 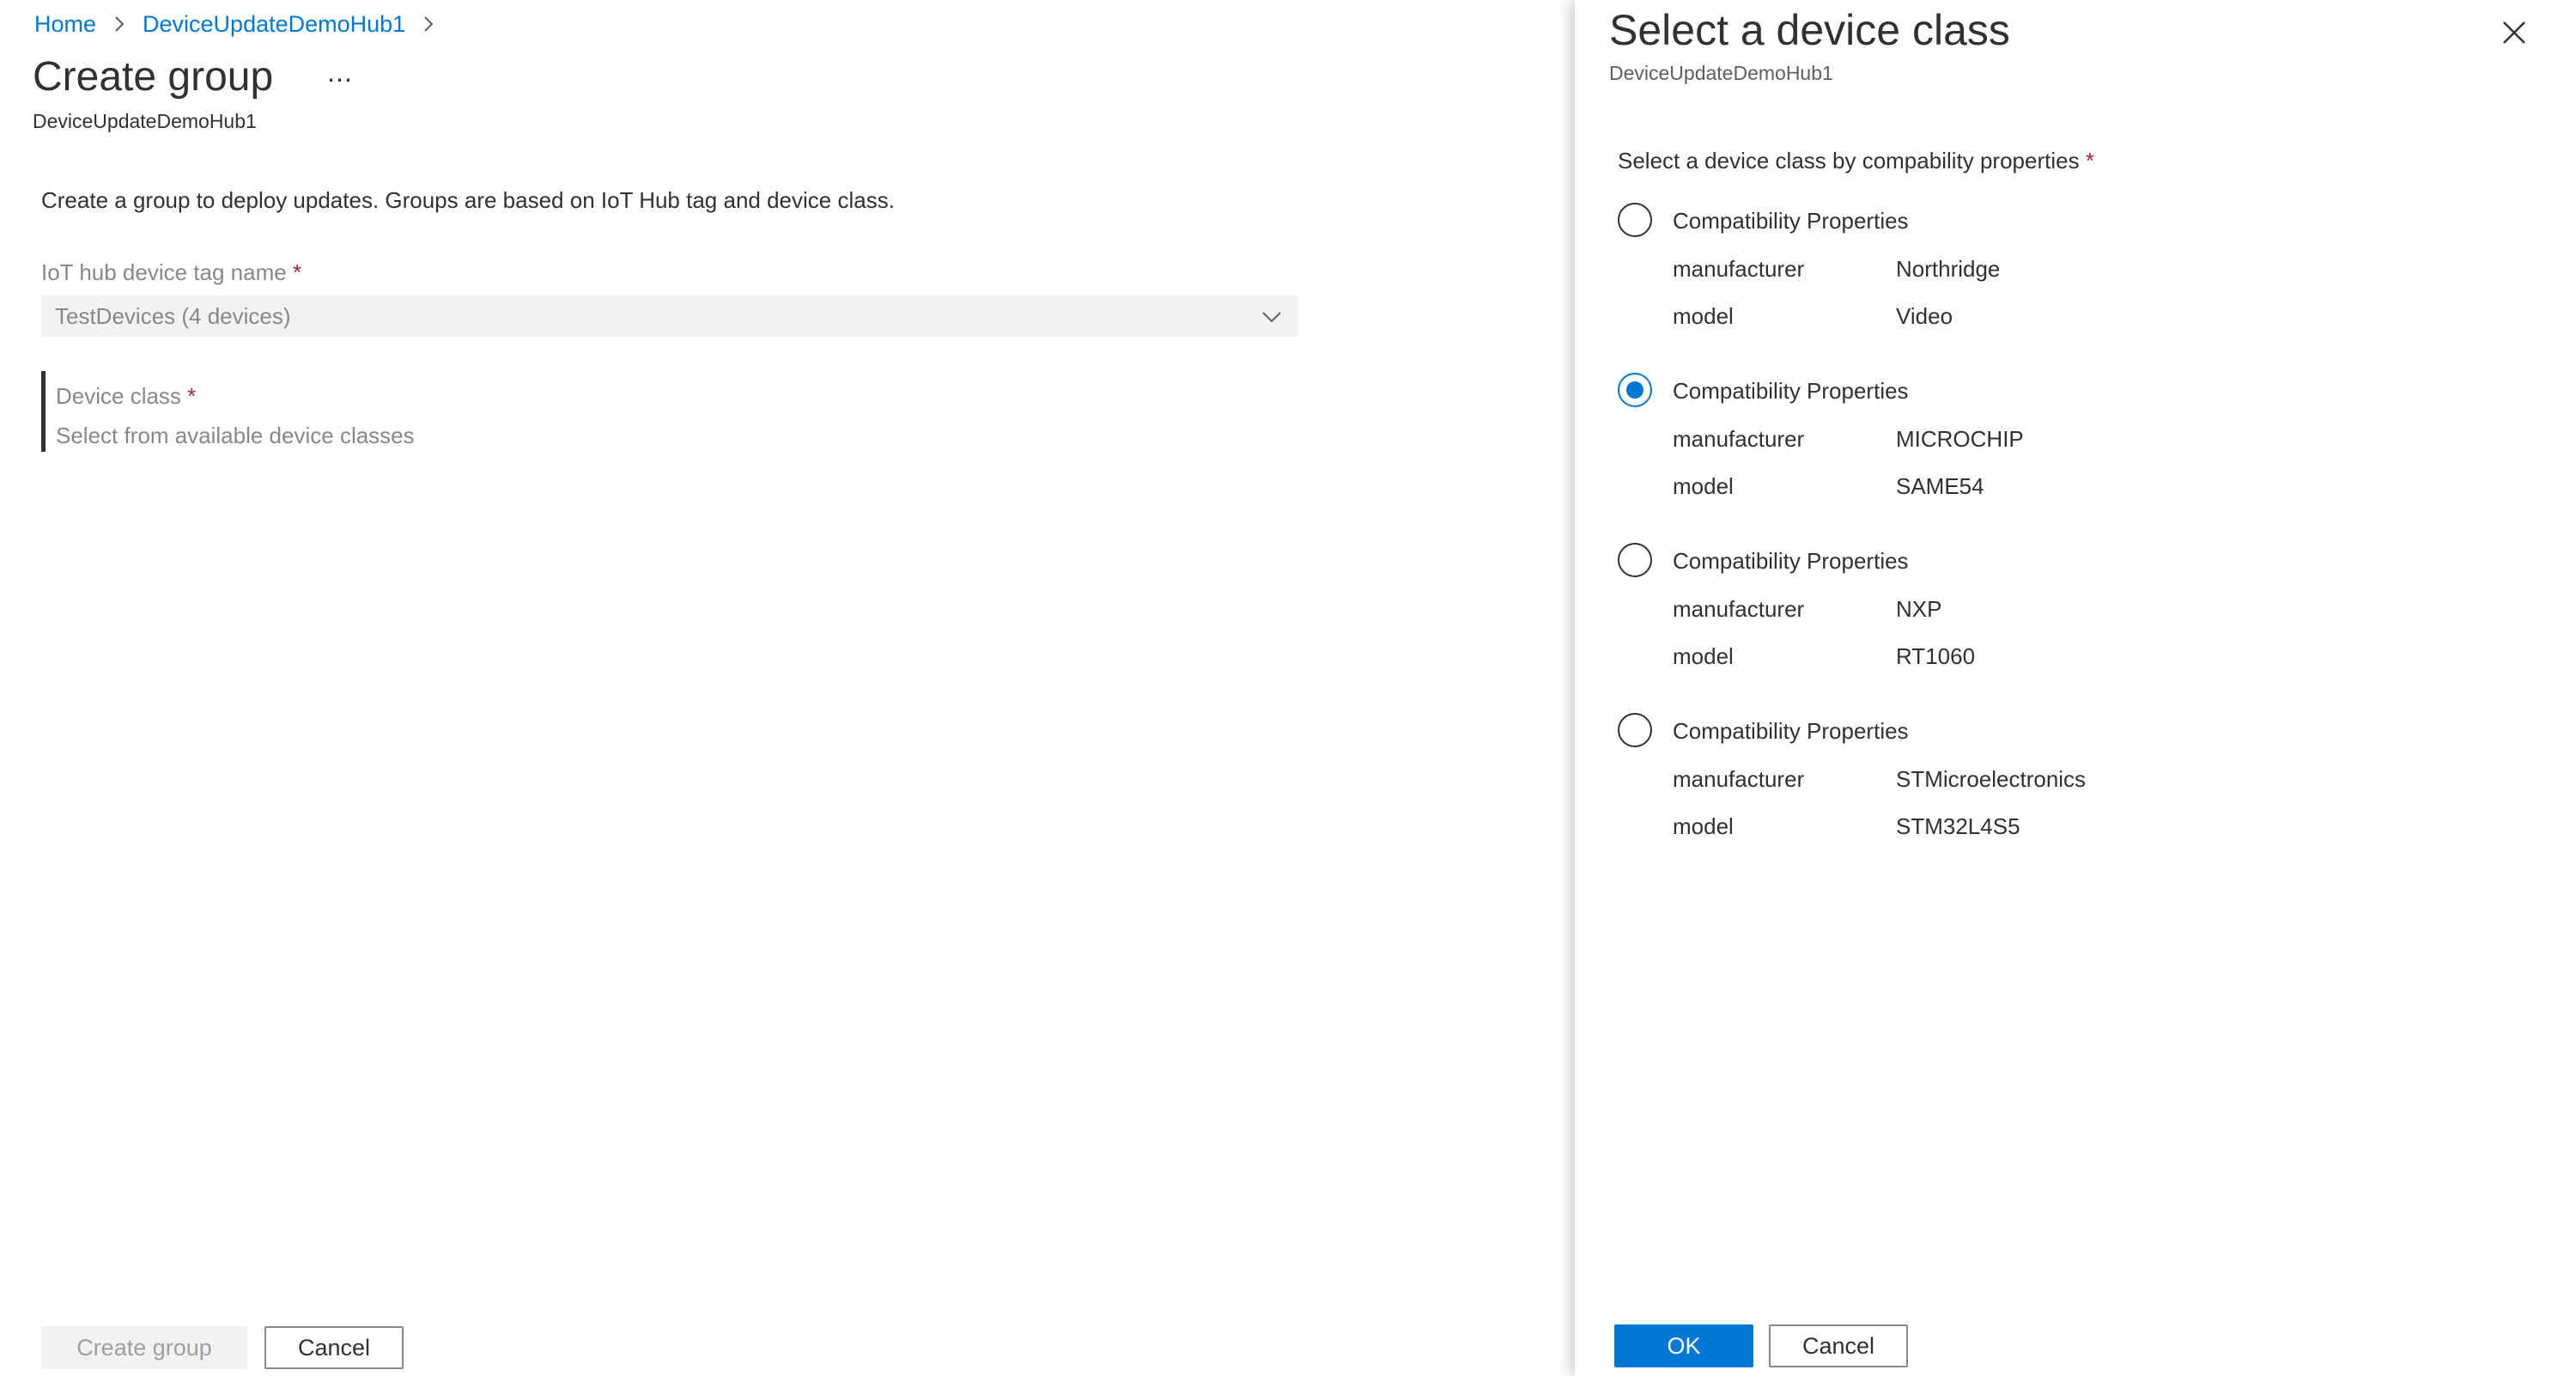 What do you see at coordinates (334, 1347) in the screenshot?
I see `cancel-button: Cancel` at bounding box center [334, 1347].